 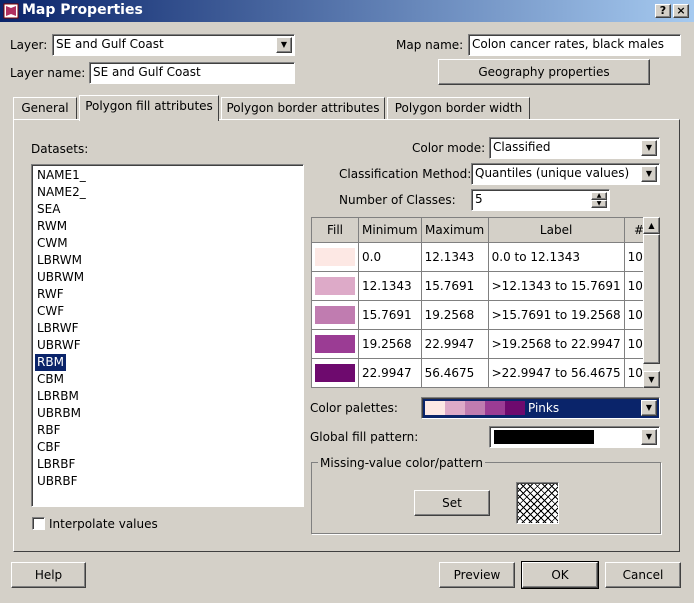 I want to click on list-item: NAME2_, so click(x=61, y=192).